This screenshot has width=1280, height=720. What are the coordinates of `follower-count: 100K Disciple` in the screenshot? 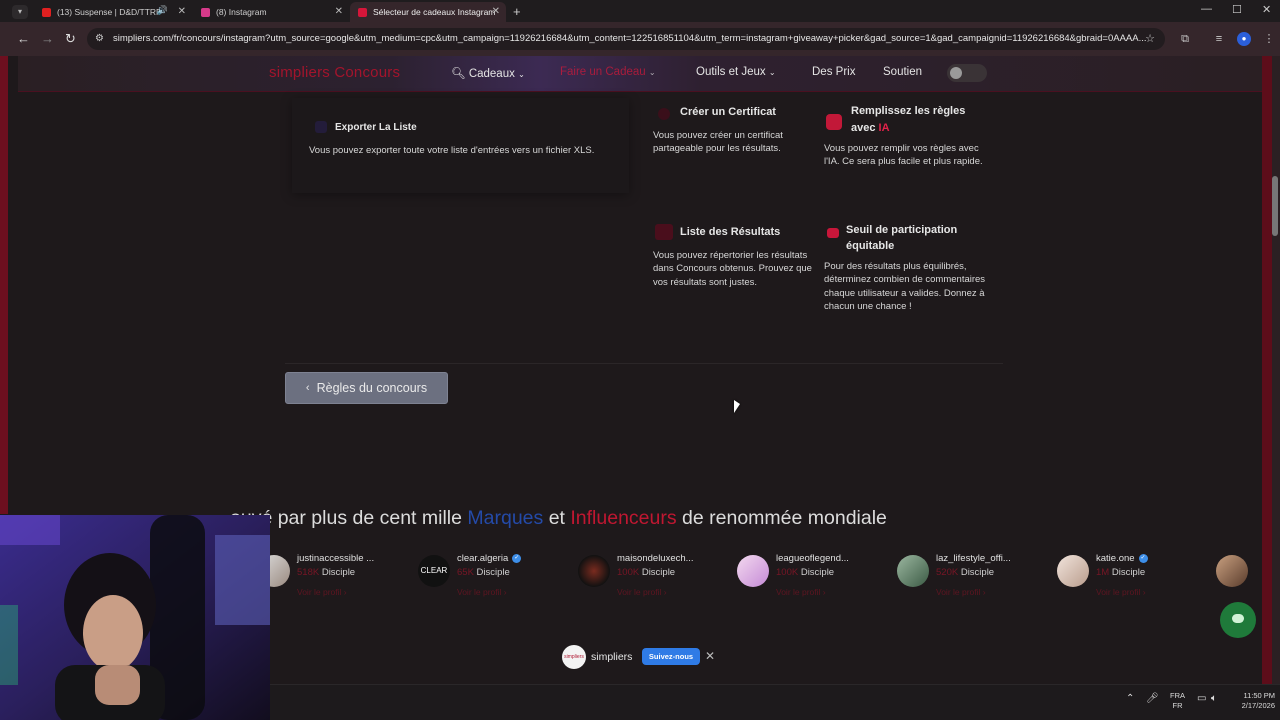 It's located at (805, 572).